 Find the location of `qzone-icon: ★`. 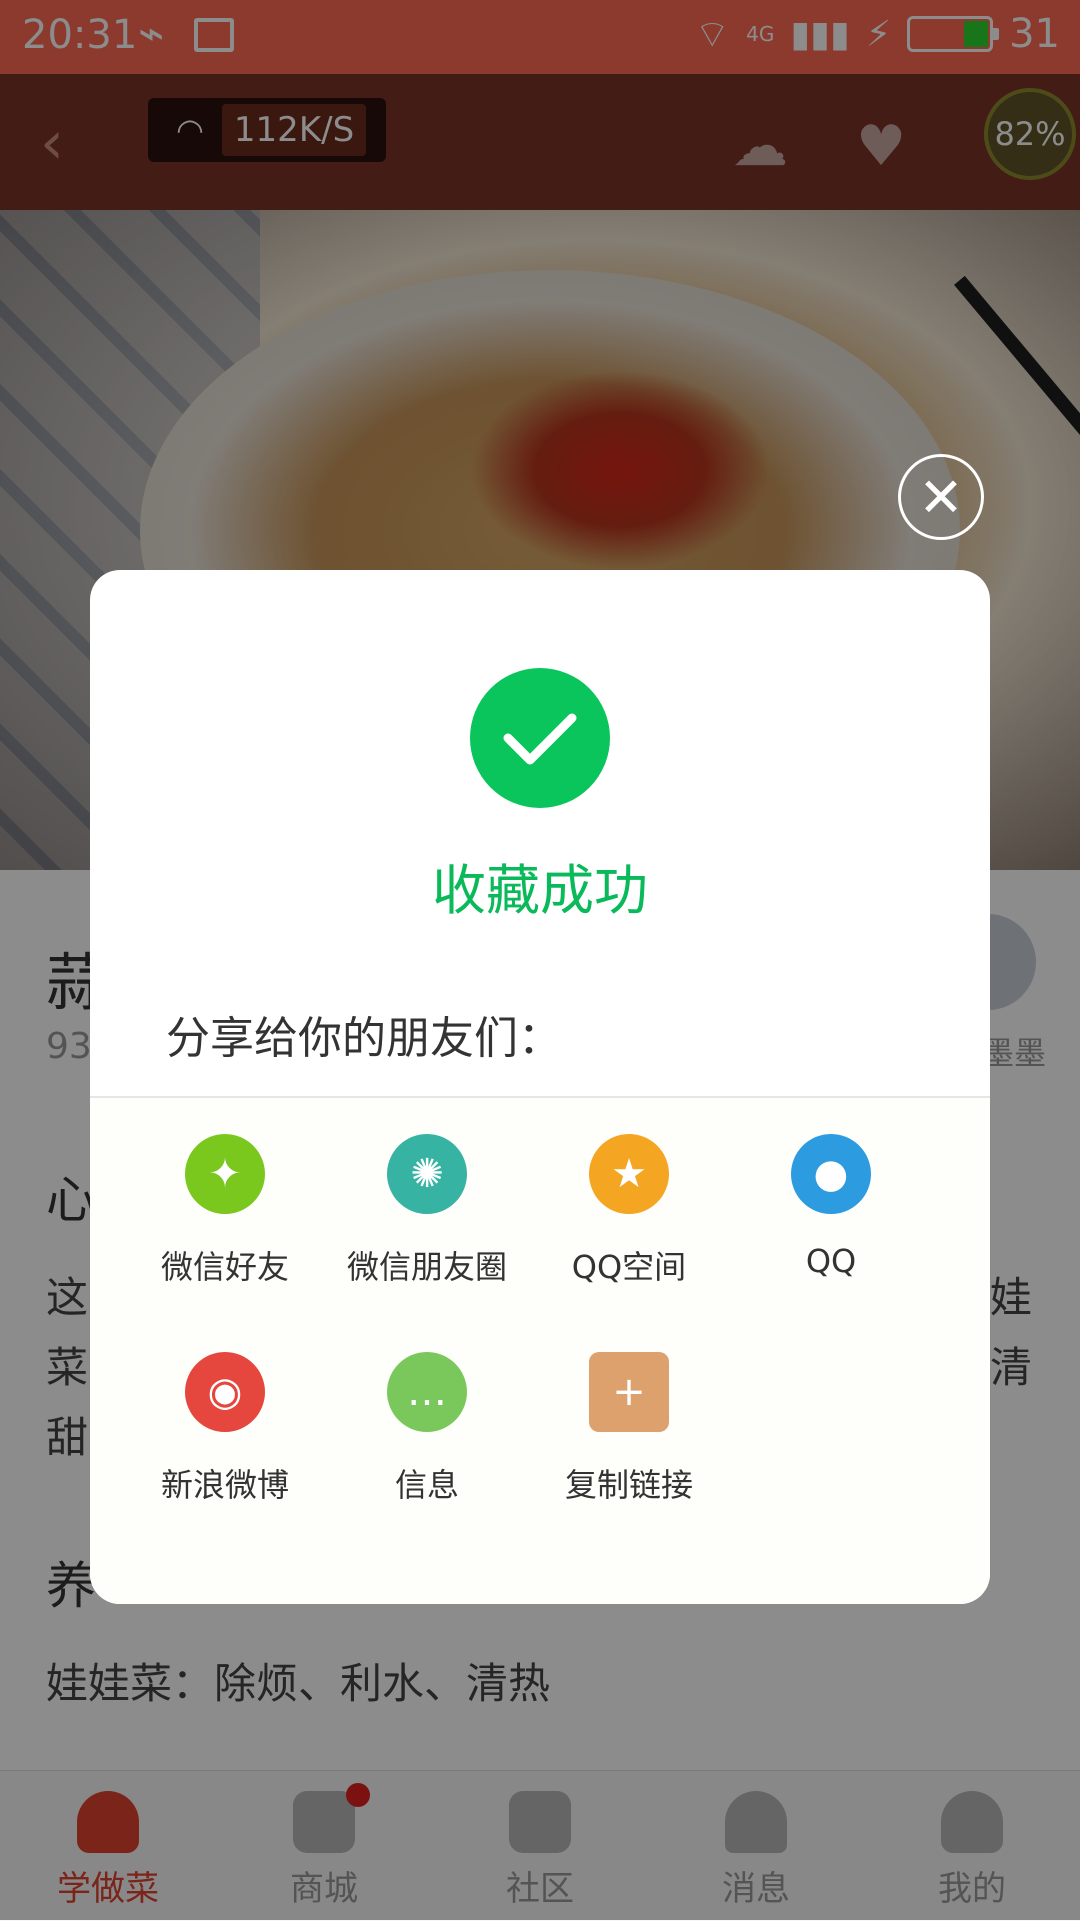

qzone-icon: ★ is located at coordinates (629, 1174).